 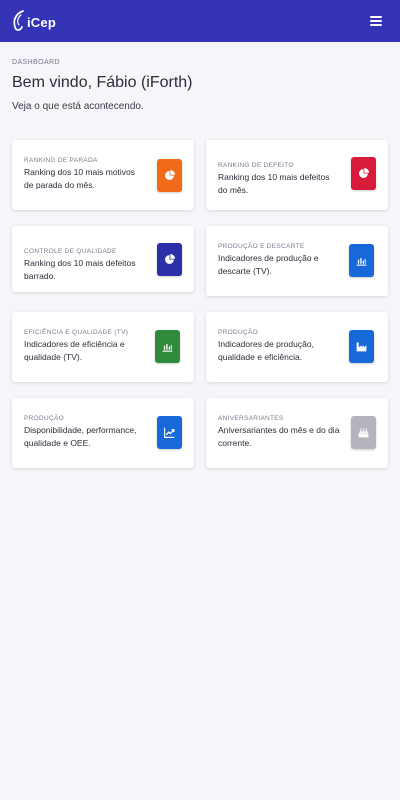 What do you see at coordinates (361, 346) in the screenshot?
I see `factory-icon` at bounding box center [361, 346].